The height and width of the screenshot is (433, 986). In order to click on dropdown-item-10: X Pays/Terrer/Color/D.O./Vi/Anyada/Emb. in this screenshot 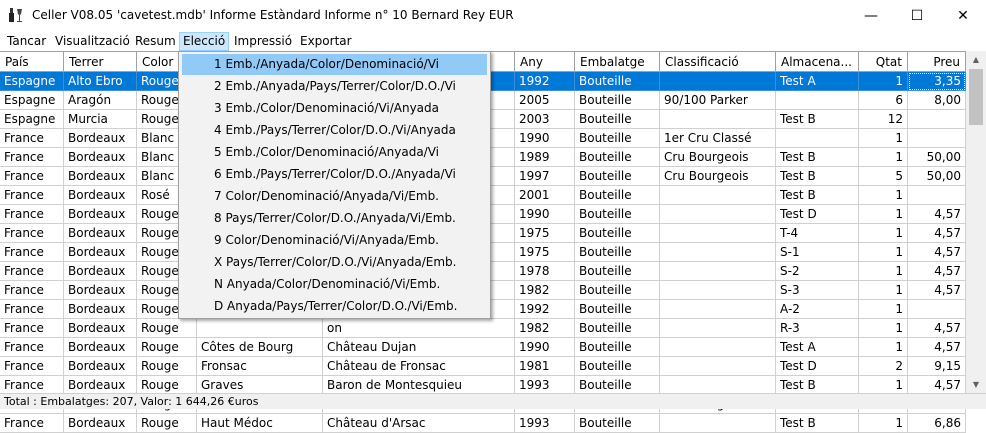, I will do `click(334, 262)`.